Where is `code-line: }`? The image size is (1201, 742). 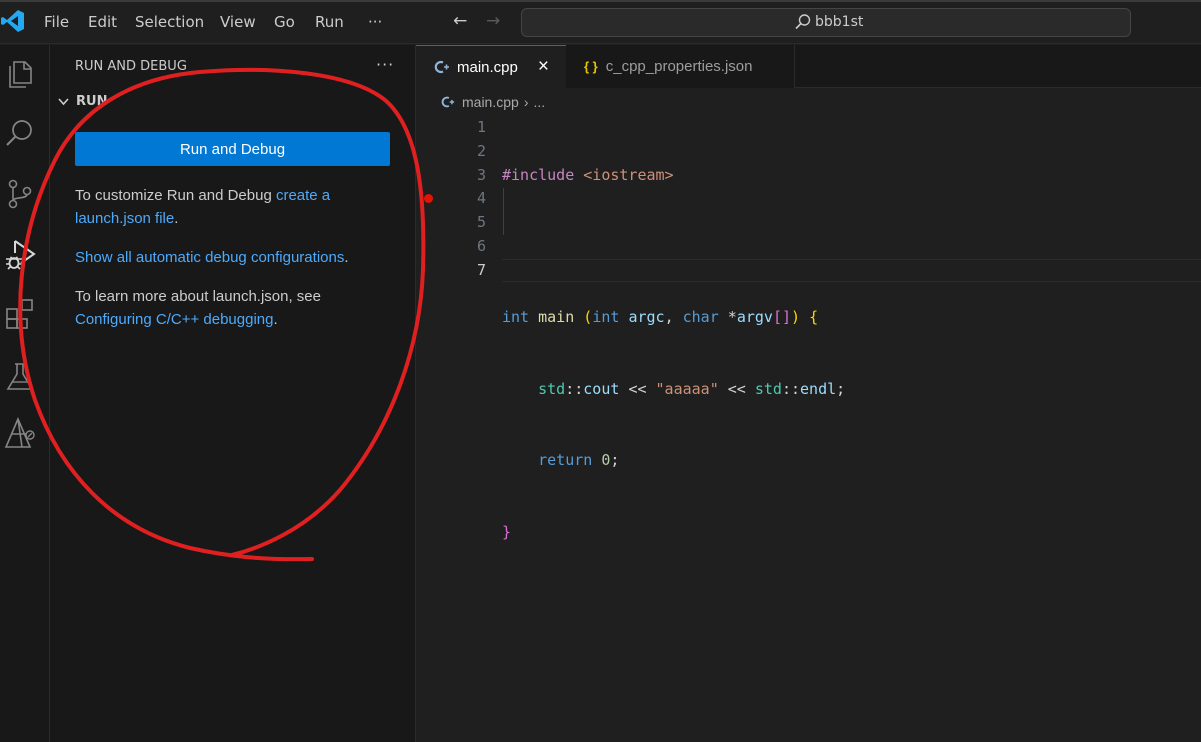
code-line: } is located at coordinates (507, 531).